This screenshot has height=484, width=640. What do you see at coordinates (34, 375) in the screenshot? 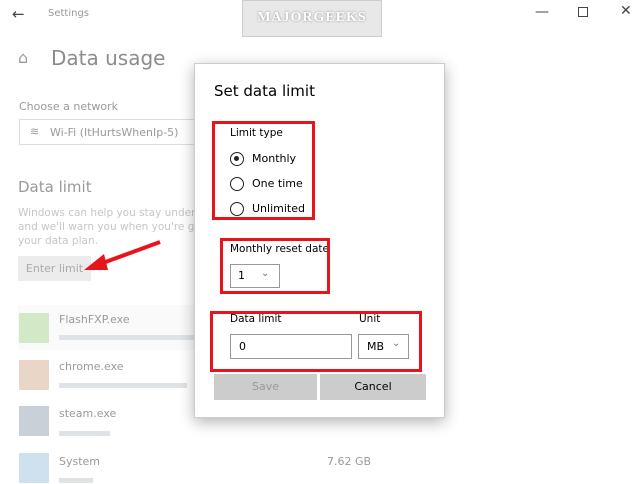
I see `chrome-icon` at bounding box center [34, 375].